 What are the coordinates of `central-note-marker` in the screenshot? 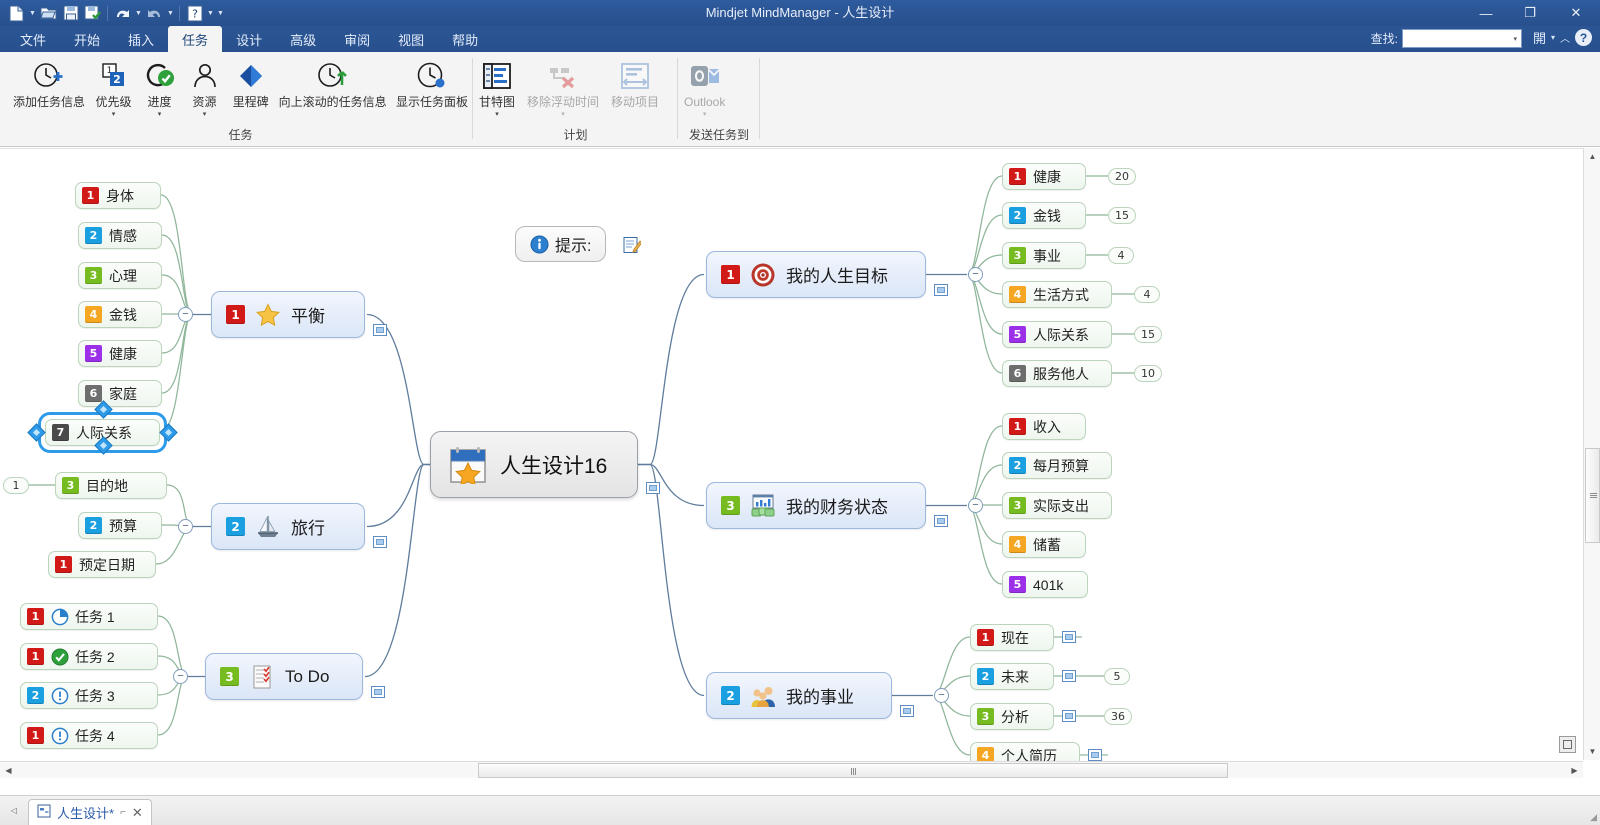 It's located at (653, 488).